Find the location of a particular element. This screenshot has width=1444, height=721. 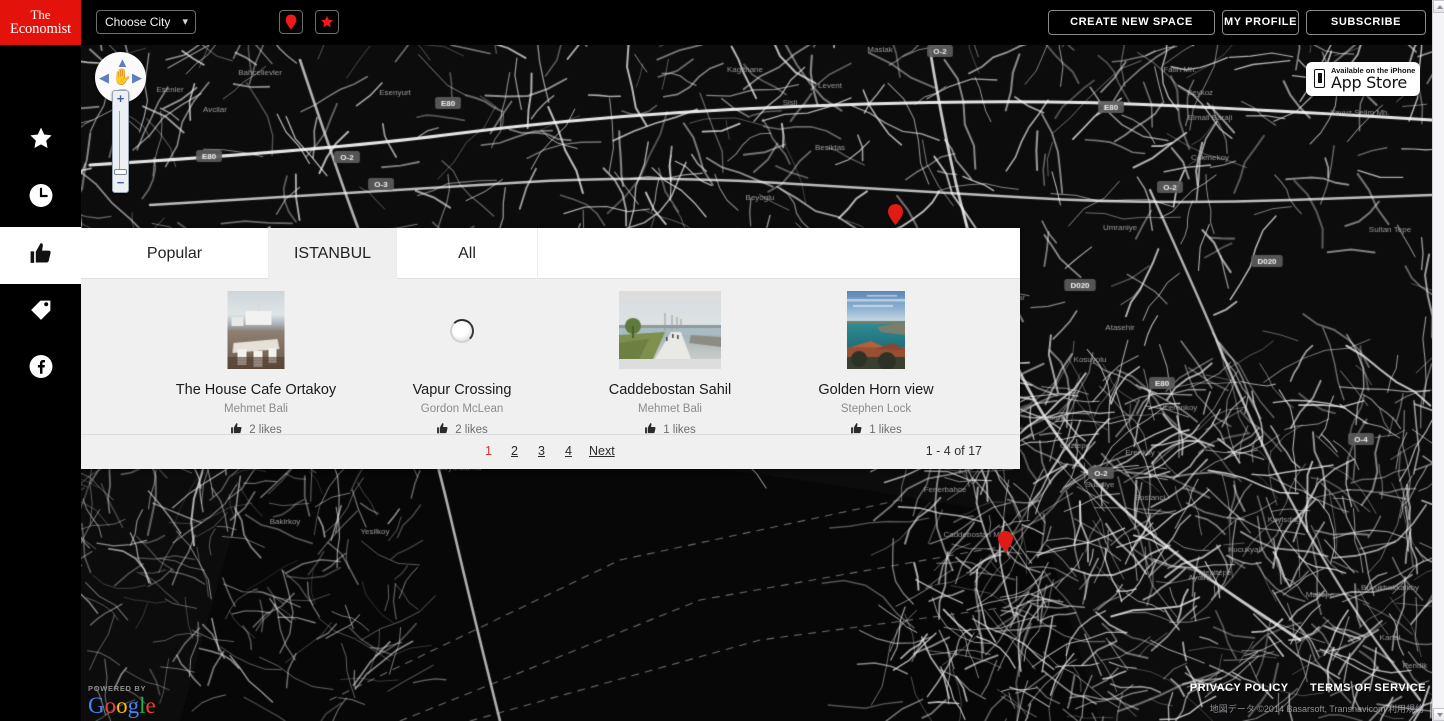

tag-icon is located at coordinates (41, 312).